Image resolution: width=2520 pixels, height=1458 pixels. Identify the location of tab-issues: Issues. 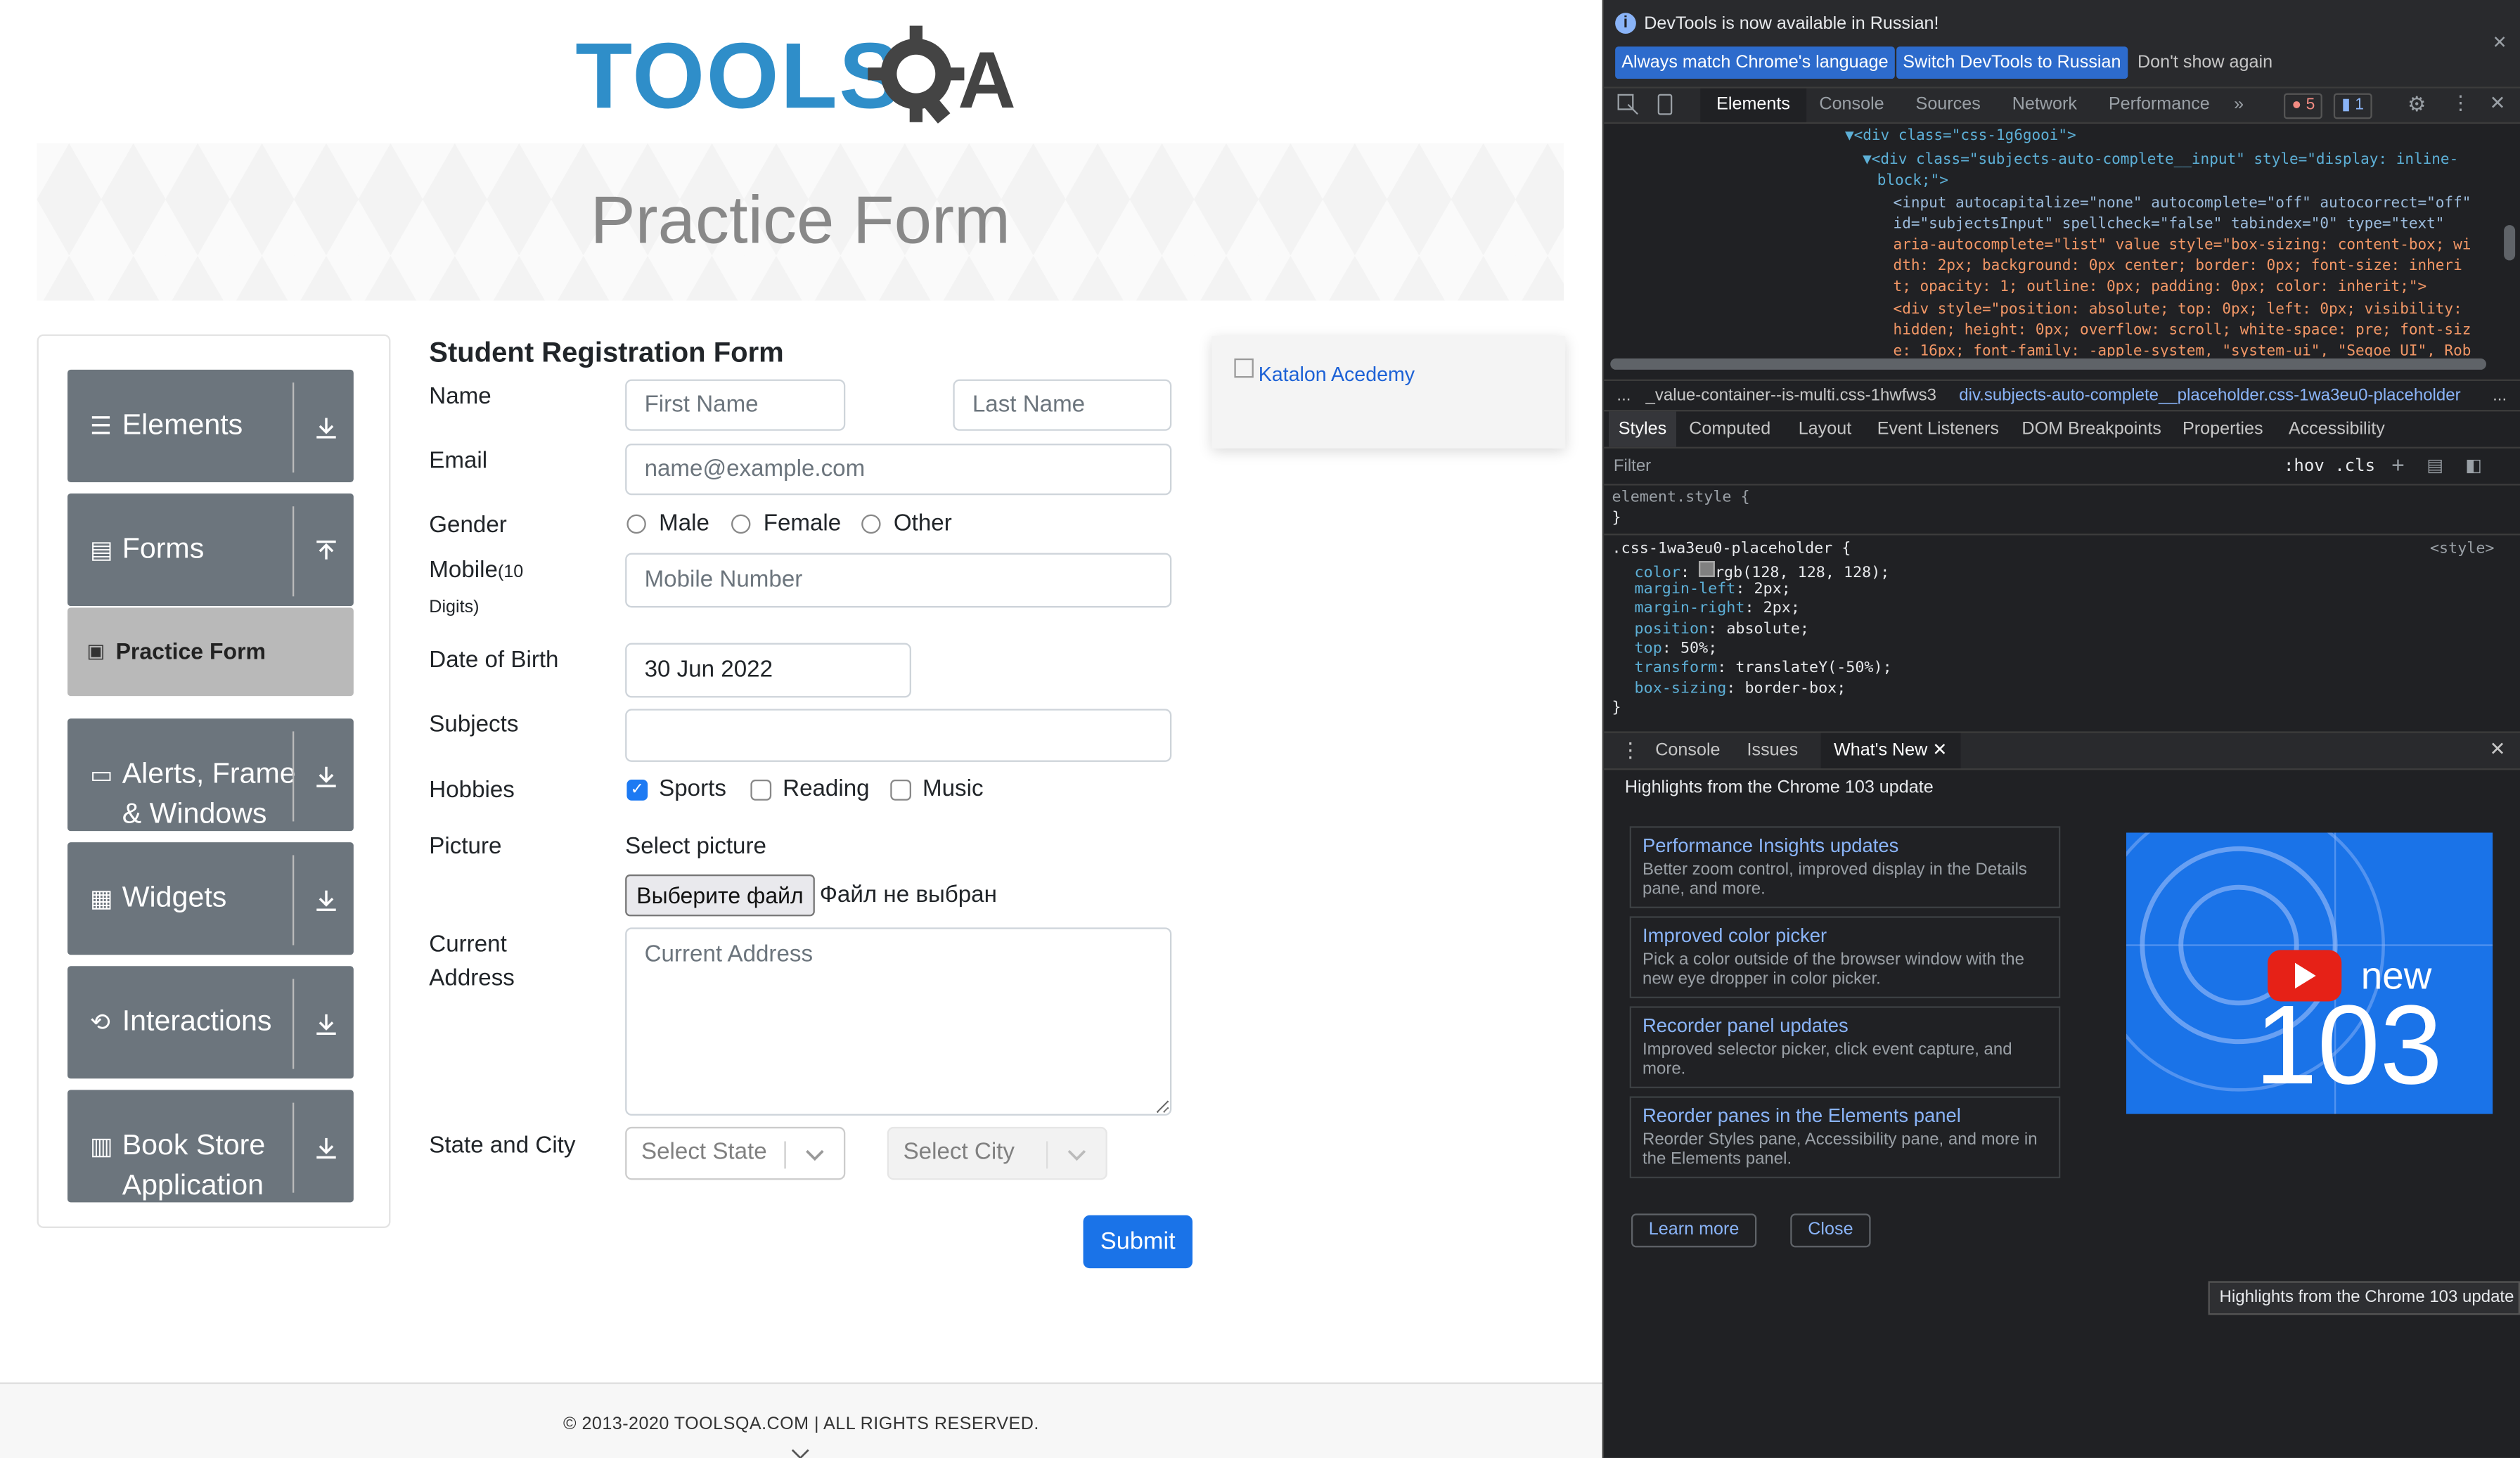
(1773, 750).